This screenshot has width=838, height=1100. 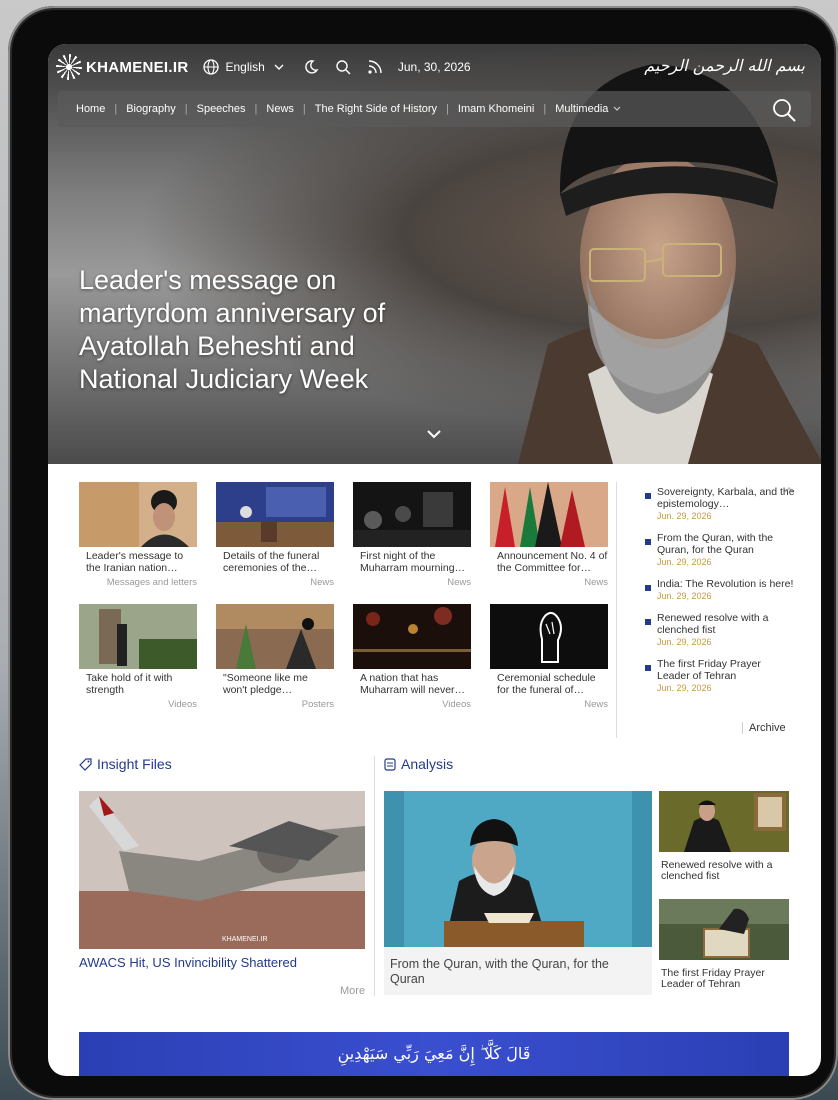 I want to click on scroll-down-icon, so click(x=434, y=434).